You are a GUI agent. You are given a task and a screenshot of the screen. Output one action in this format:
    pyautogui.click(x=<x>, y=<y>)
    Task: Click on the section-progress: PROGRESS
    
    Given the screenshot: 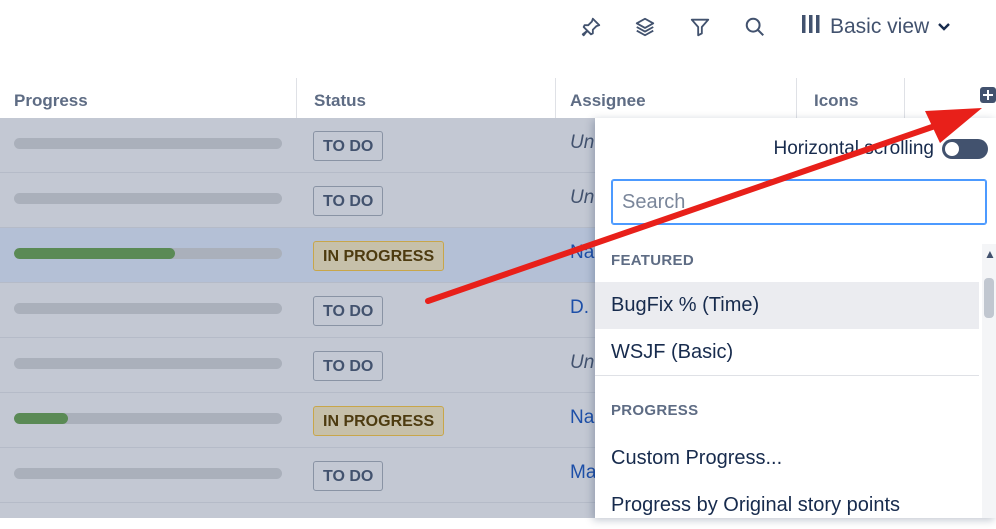 What is the action you would take?
    pyautogui.click(x=655, y=410)
    